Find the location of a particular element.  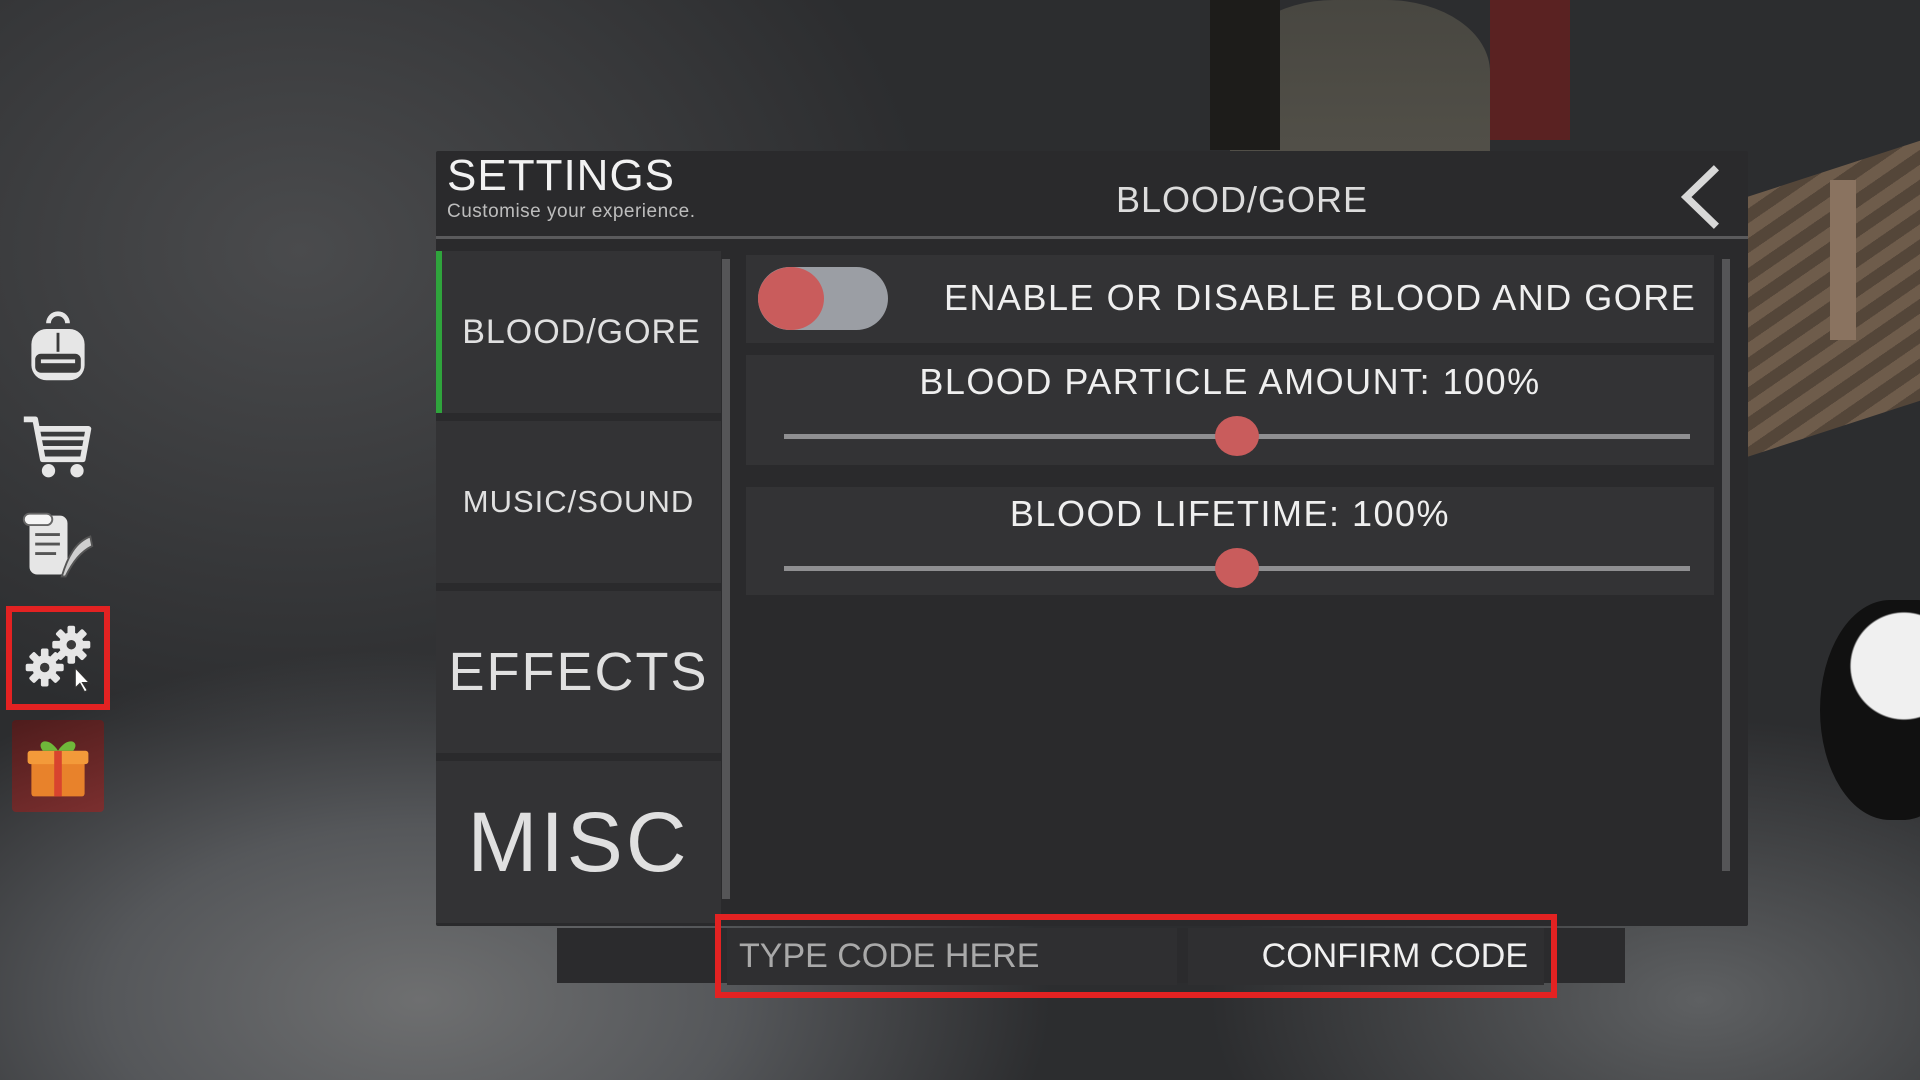

toggle-knob is located at coordinates (791, 298).